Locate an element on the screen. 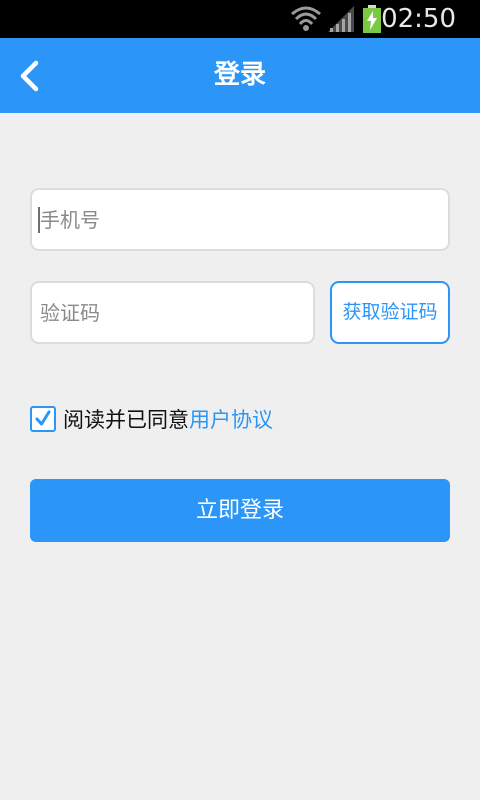 The width and height of the screenshot is (480, 800). wifi-icon is located at coordinates (306, 18).